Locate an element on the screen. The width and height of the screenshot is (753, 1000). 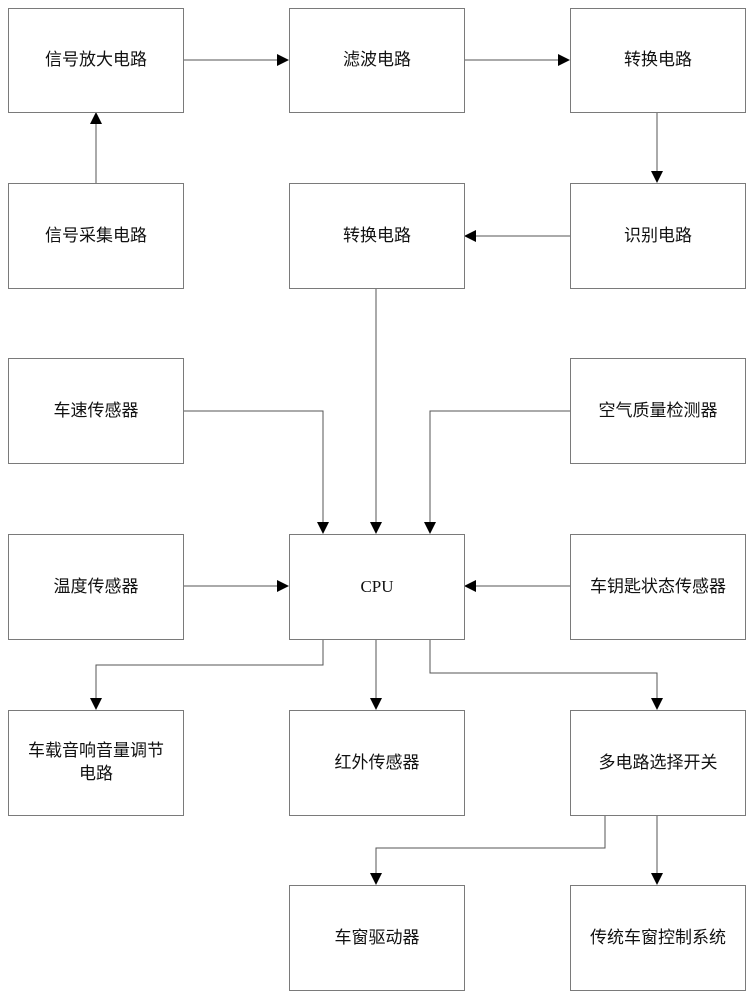
edge-cpu-switch is located at coordinates (546, 674).